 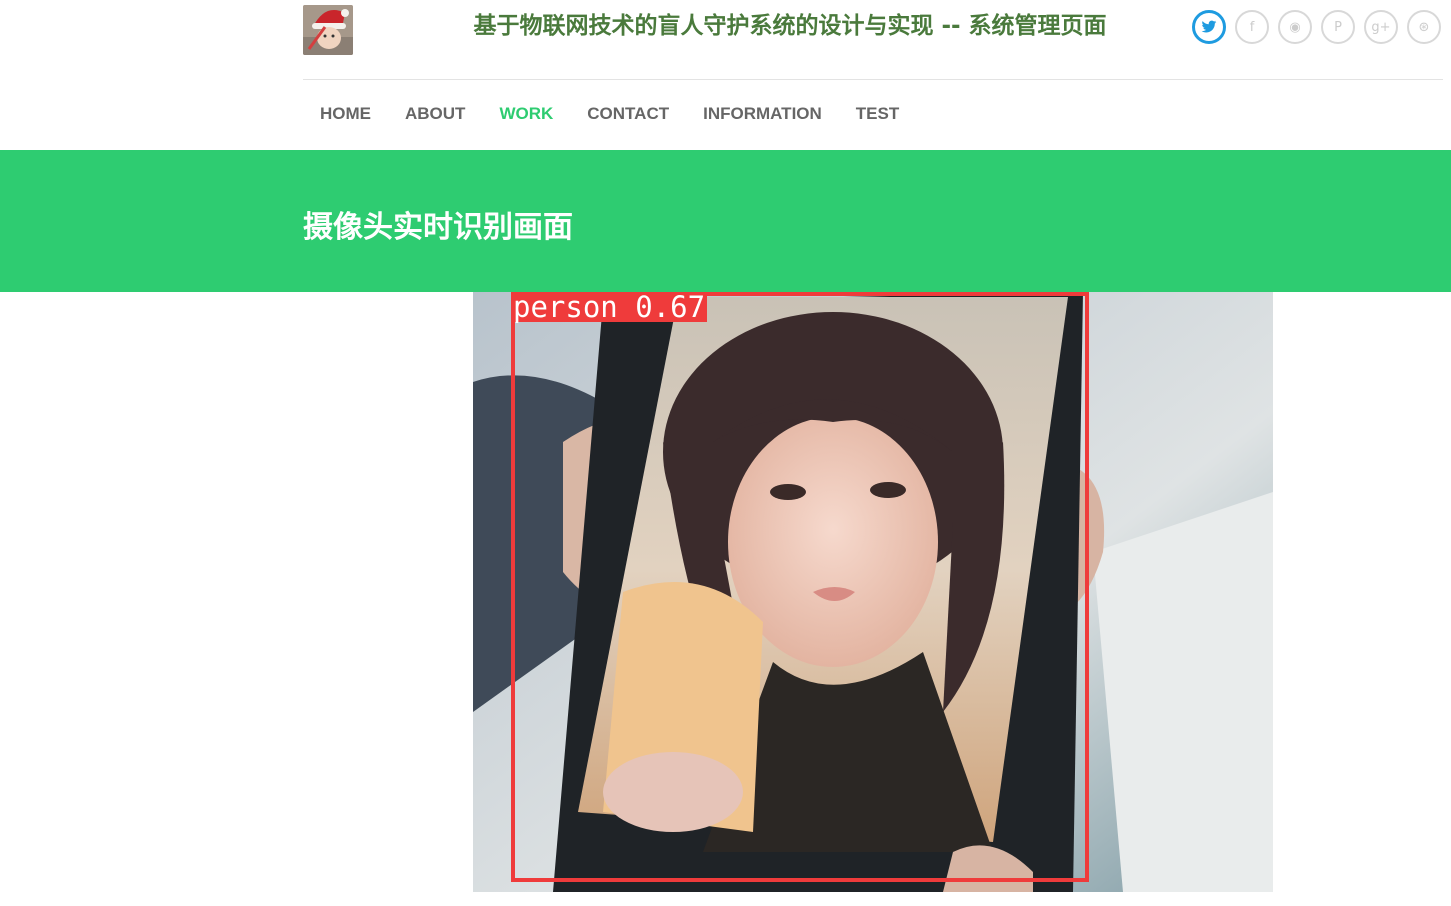 What do you see at coordinates (345, 114) in the screenshot?
I see `nav-item-home: HOME` at bounding box center [345, 114].